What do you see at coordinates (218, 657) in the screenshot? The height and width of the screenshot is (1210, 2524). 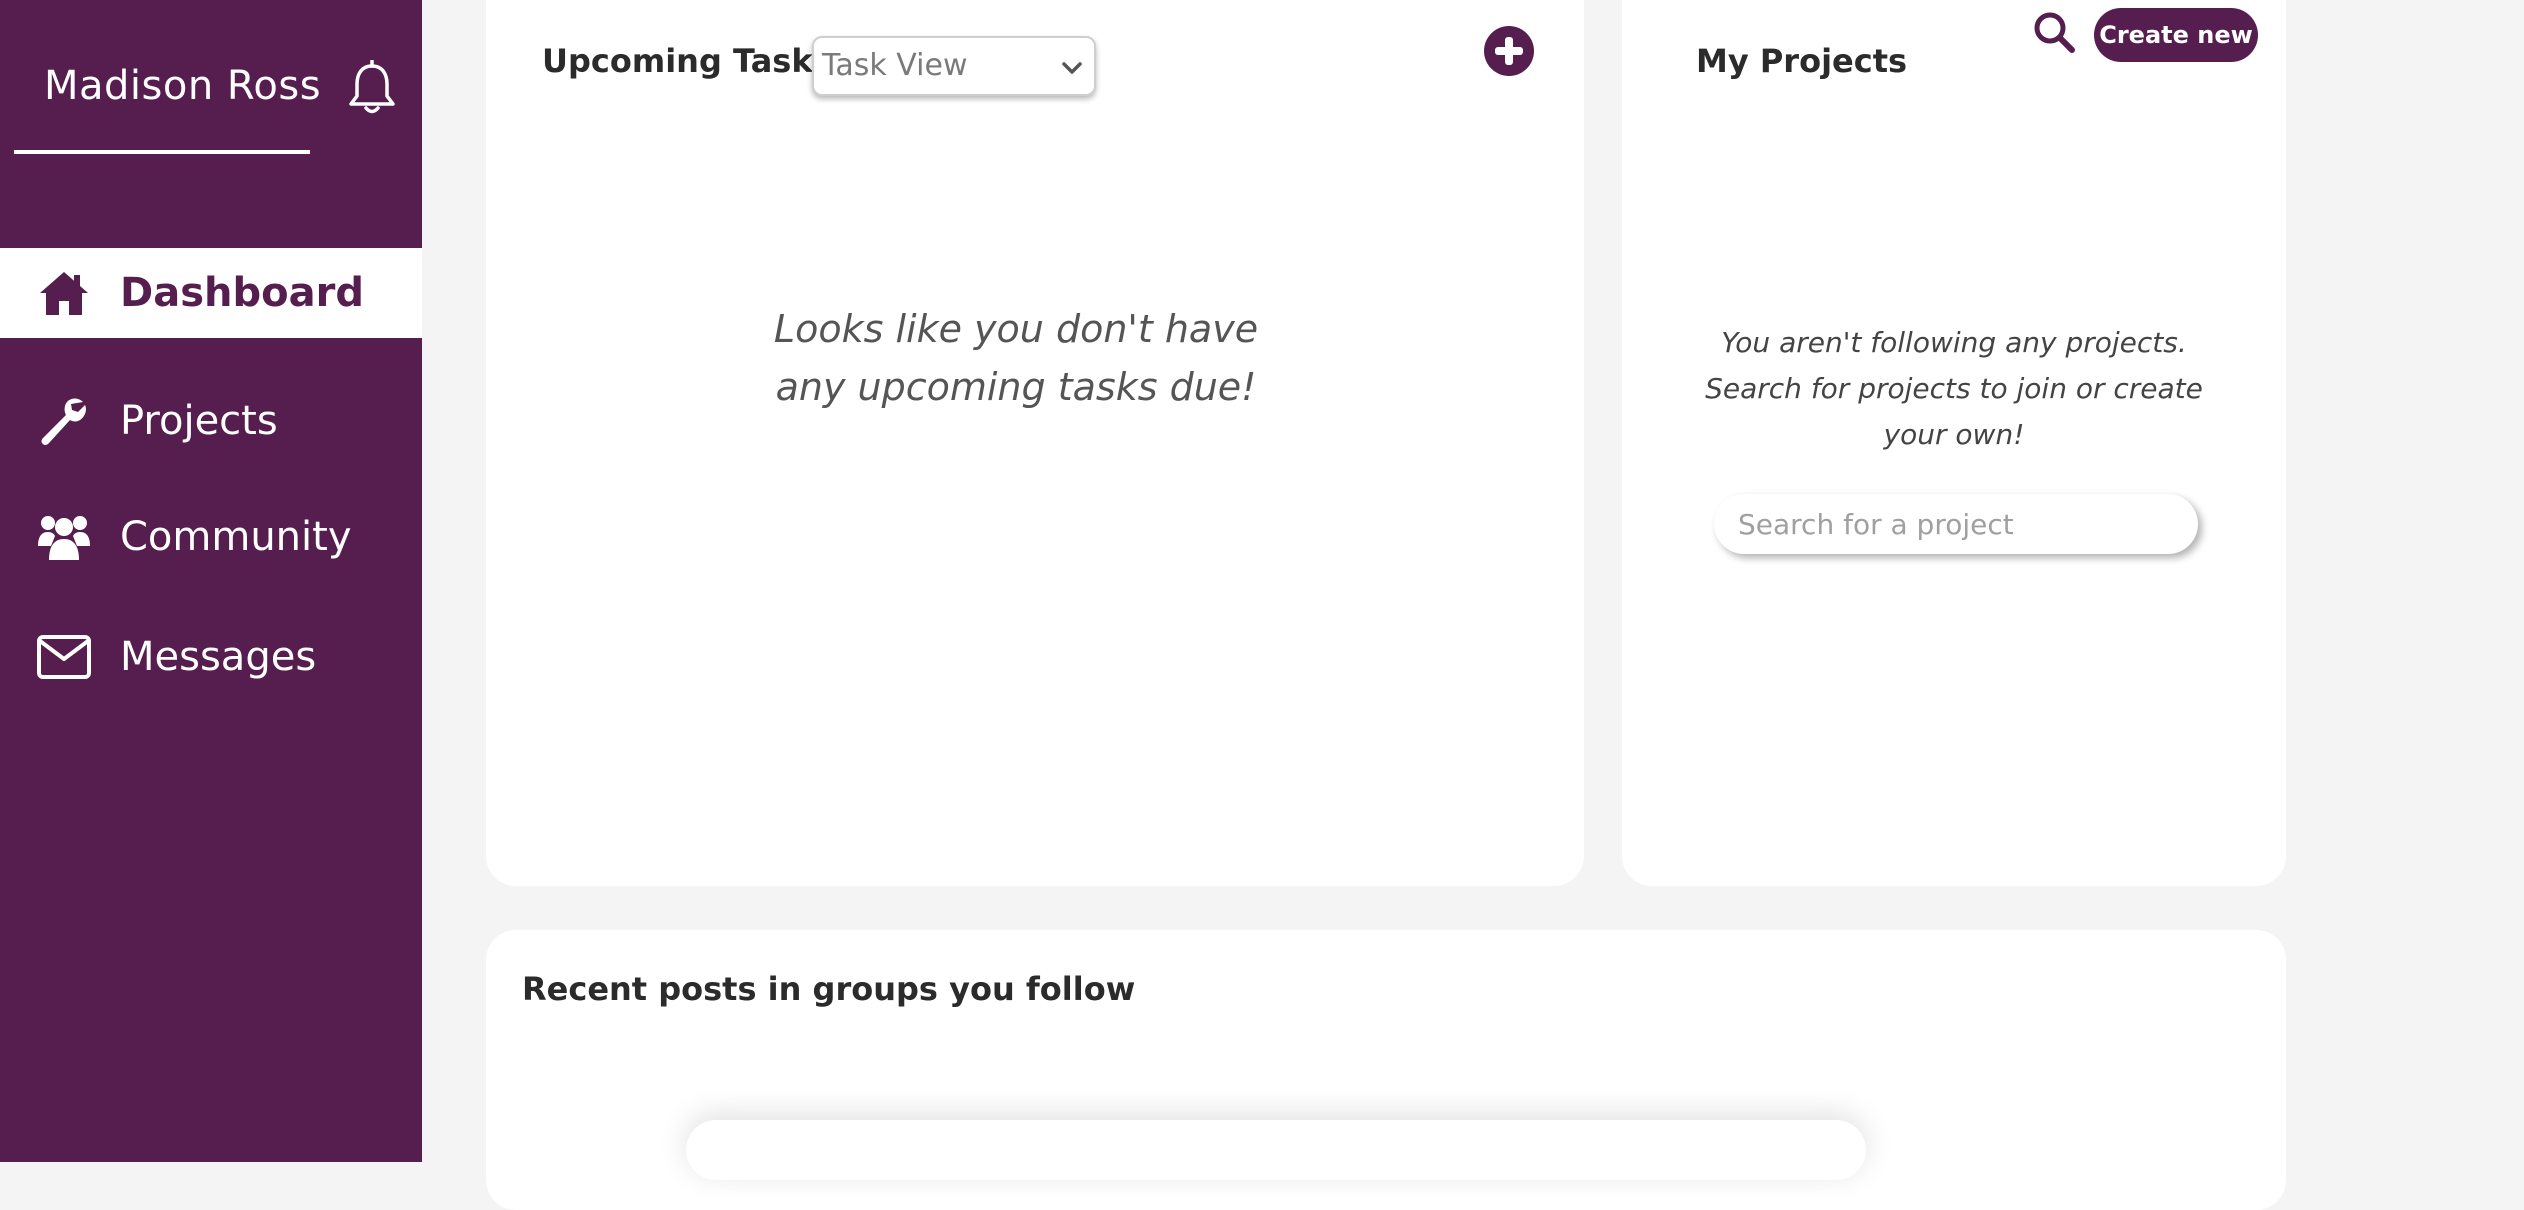 I see `sidebar-item-label: Messages` at bounding box center [218, 657].